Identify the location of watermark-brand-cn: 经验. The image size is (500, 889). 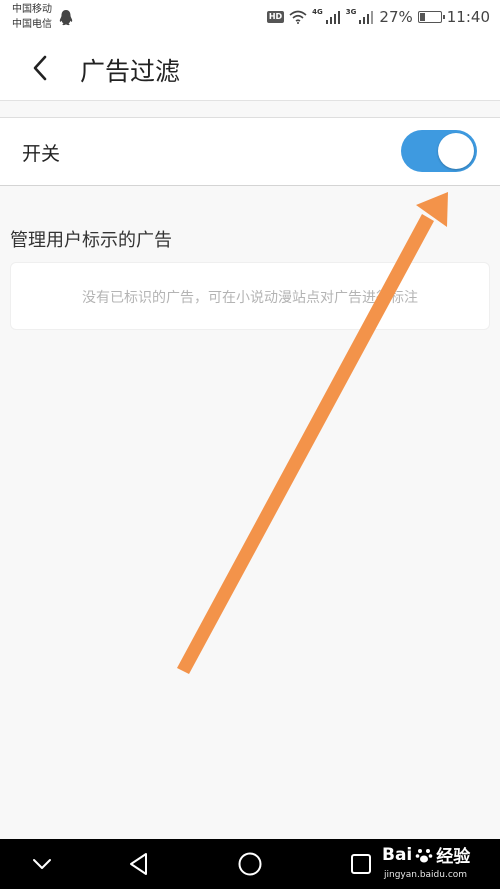
(453, 857).